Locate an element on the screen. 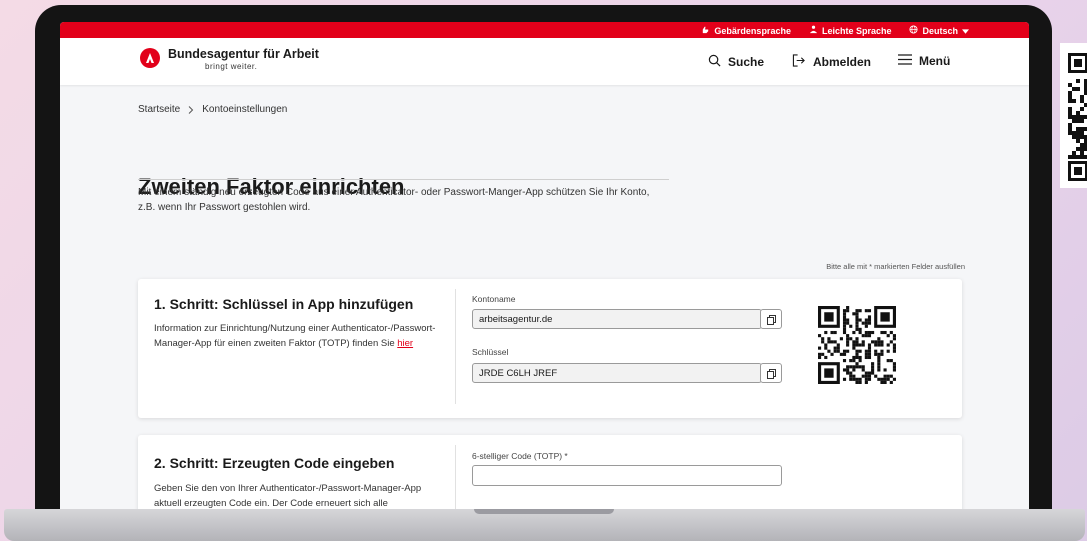 This screenshot has height=541, width=1087. logout-label: Abmelden is located at coordinates (842, 62).